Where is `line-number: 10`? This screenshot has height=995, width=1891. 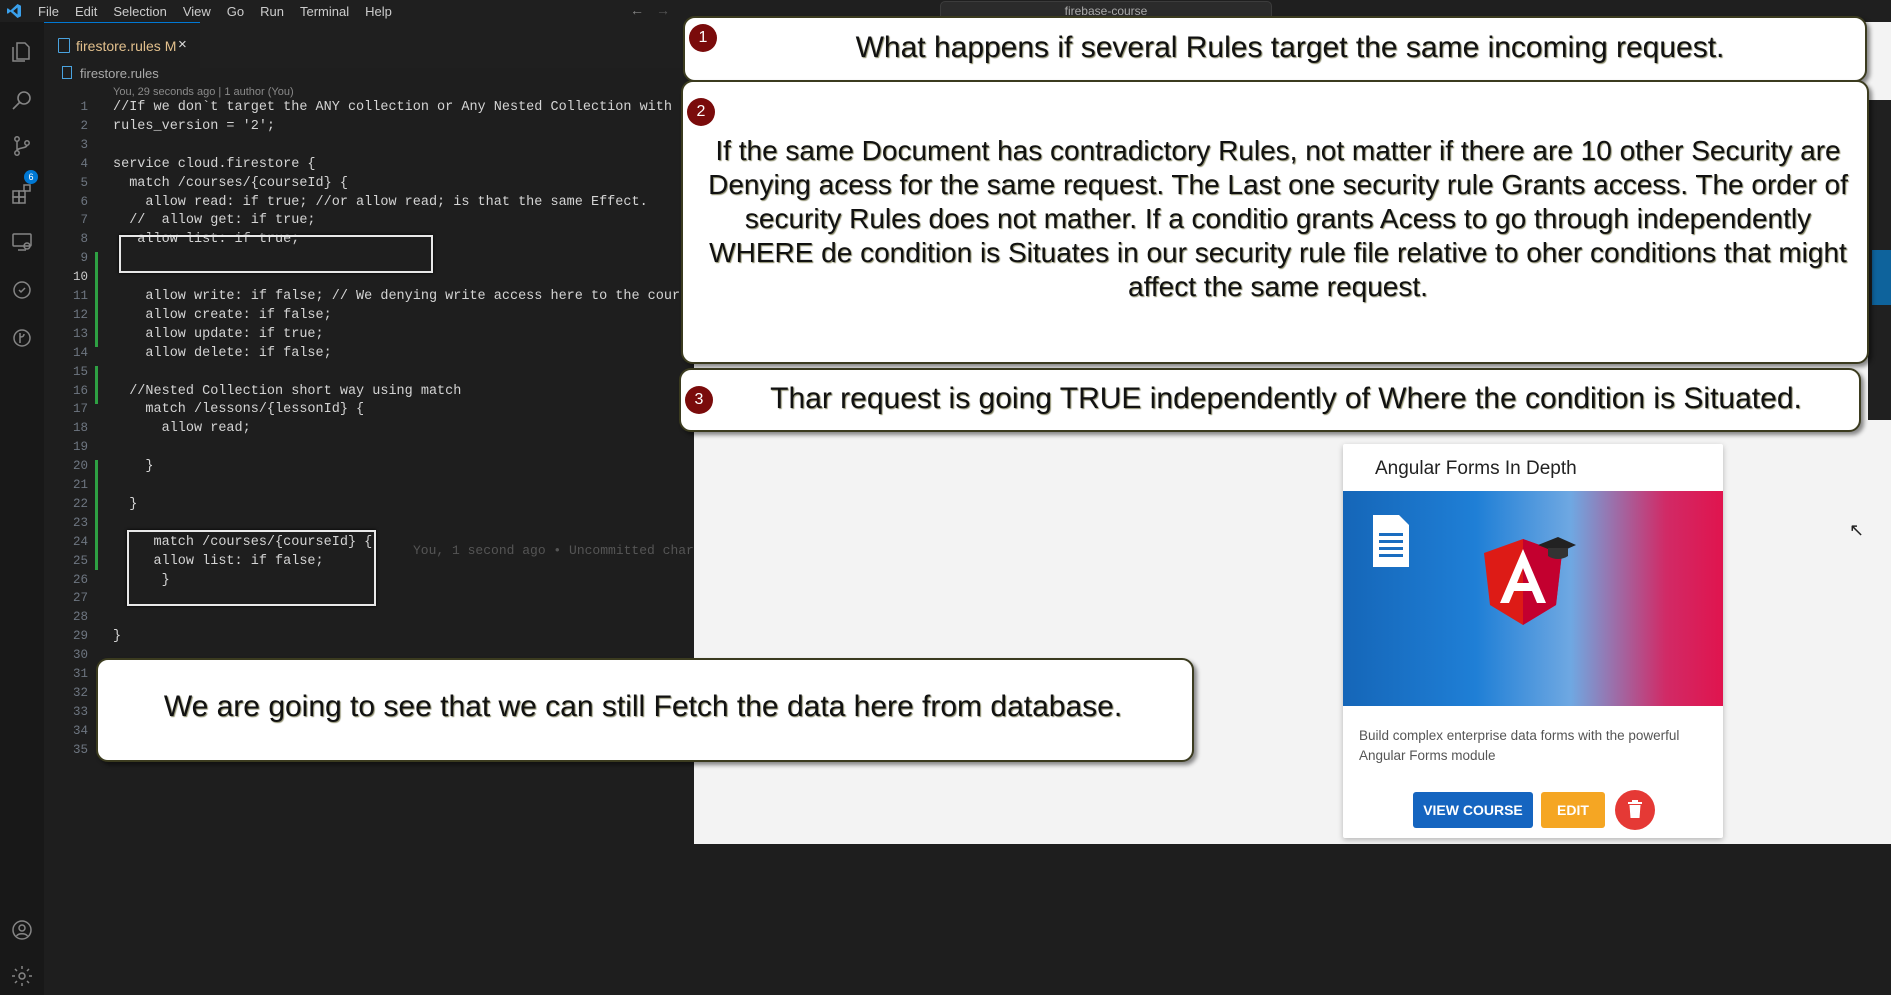
line-number: 10 is located at coordinates (80, 277).